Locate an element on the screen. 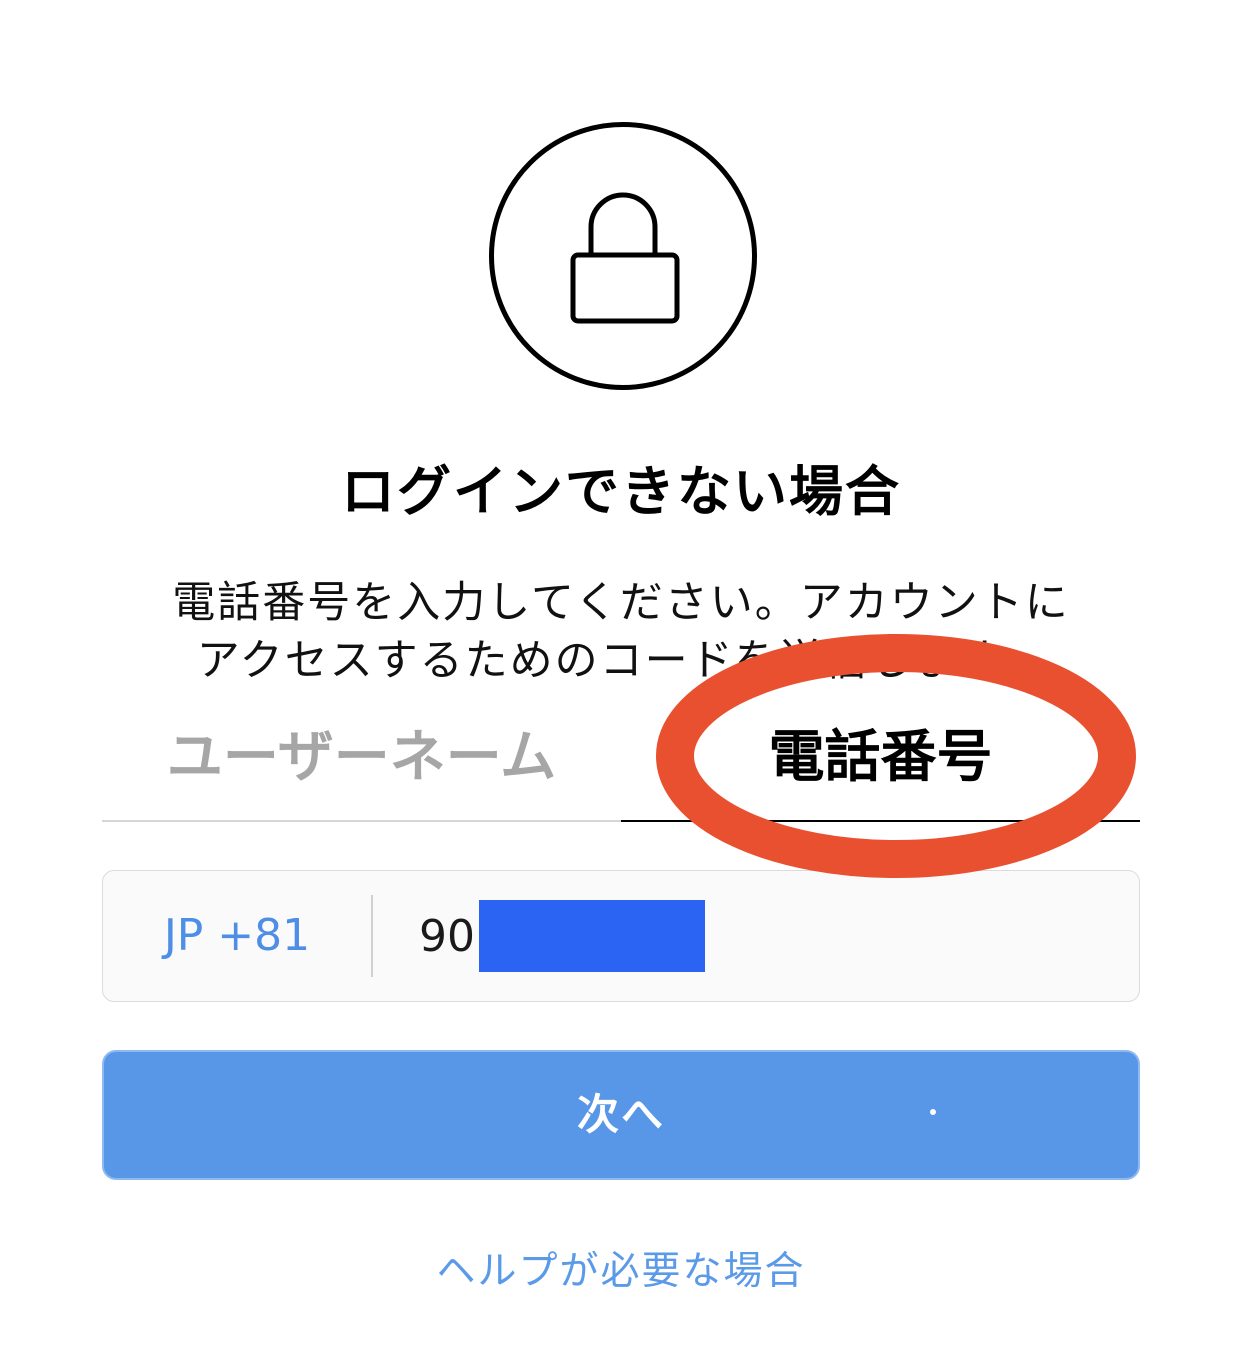 The height and width of the screenshot is (1361, 1242). phone-input-group: JP +81 90 is located at coordinates (621, 936).